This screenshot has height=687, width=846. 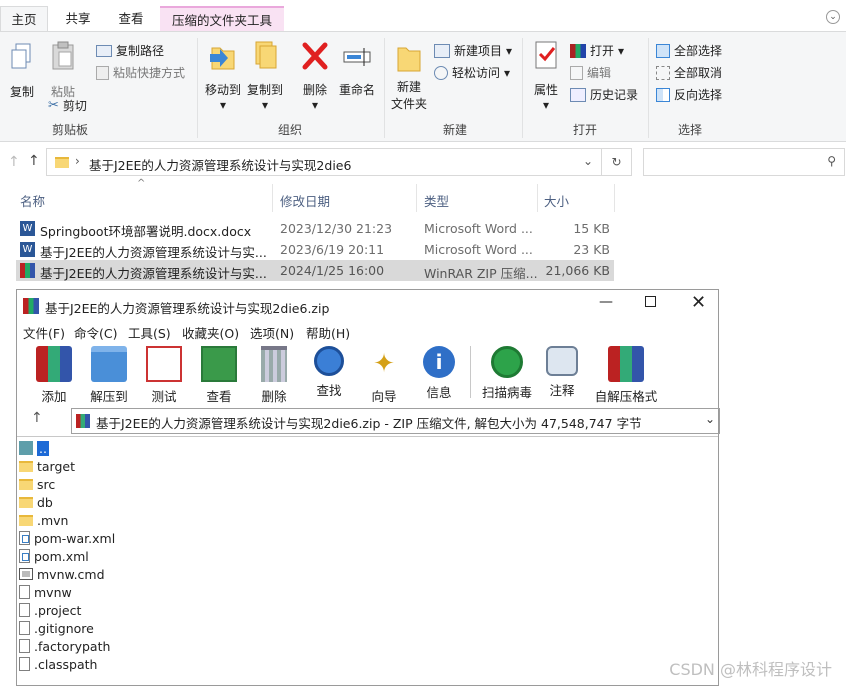 What do you see at coordinates (54, 556) in the screenshot?
I see `list-item: pom.xml` at bounding box center [54, 556].